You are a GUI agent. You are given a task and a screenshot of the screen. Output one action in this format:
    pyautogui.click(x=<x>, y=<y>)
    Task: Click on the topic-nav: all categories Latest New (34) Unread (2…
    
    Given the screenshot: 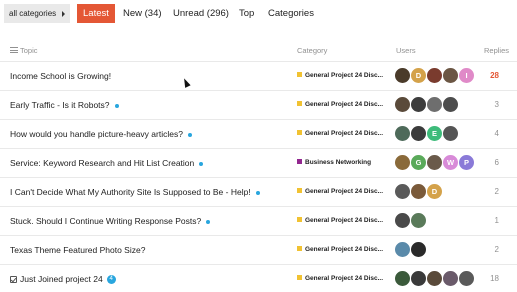 What is the action you would take?
    pyautogui.click(x=258, y=15)
    